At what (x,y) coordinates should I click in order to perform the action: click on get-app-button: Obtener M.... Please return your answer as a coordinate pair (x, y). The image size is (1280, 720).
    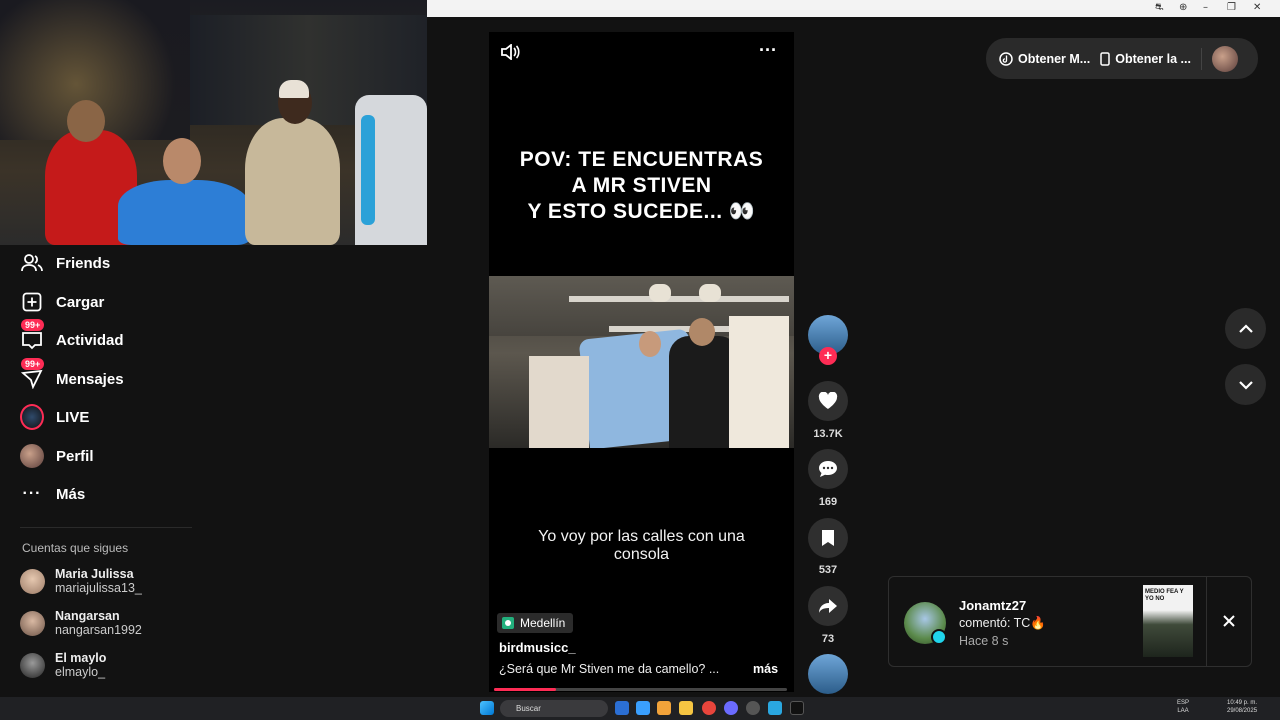
    Looking at the image, I should click on (1044, 59).